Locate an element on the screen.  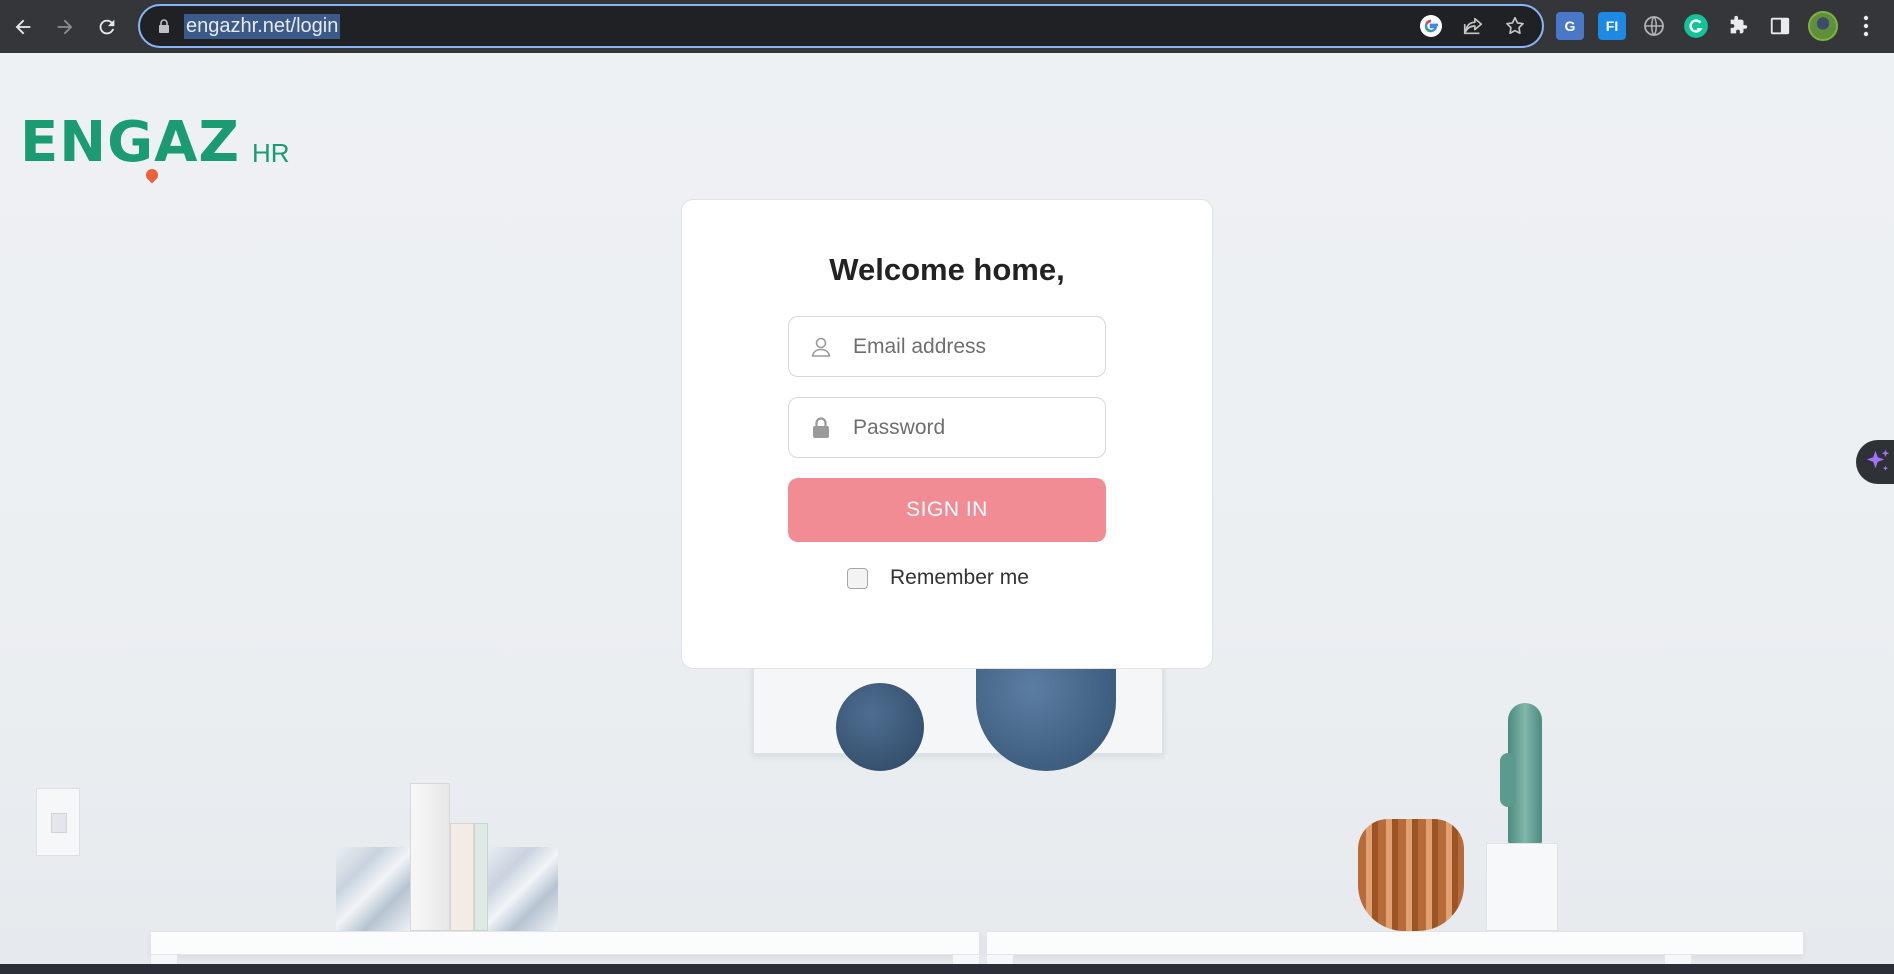
fi-extension-icon: FI is located at coordinates (1612, 26).